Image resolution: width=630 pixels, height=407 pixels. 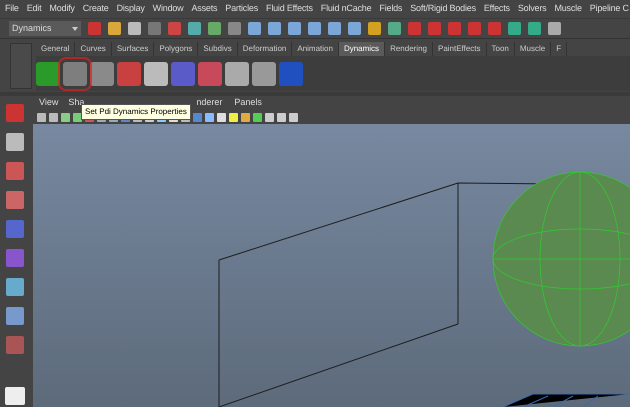 I want to click on menu-item: Edit, so click(x=34, y=9).